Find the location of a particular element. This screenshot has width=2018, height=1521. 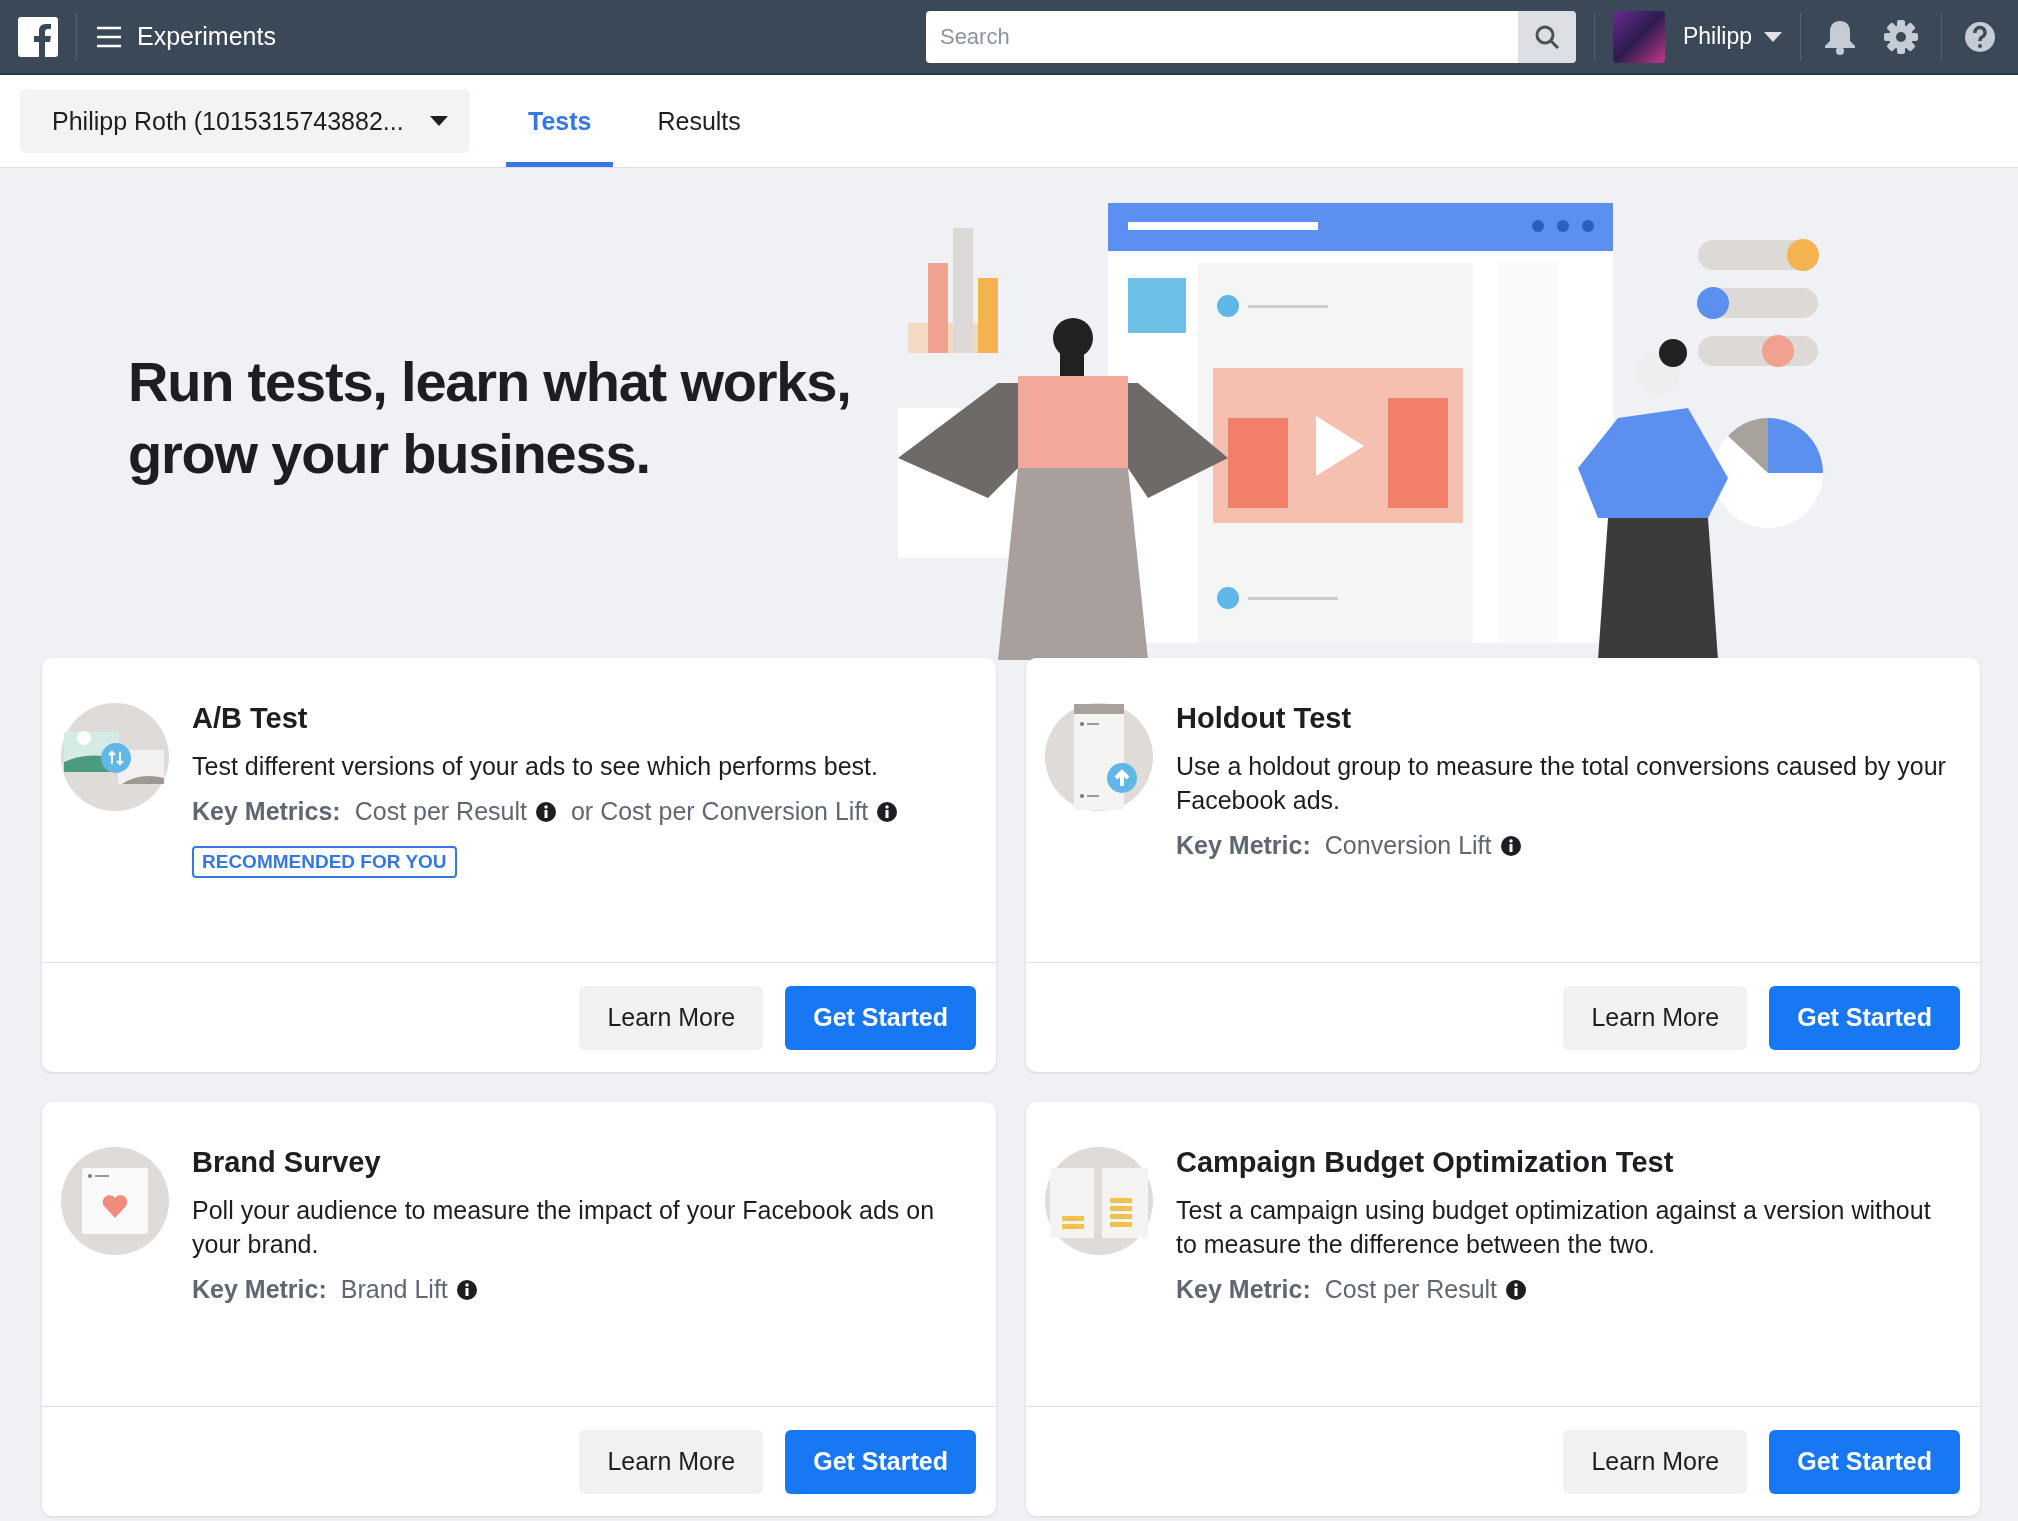

heart-card-icon is located at coordinates (115, 1201).